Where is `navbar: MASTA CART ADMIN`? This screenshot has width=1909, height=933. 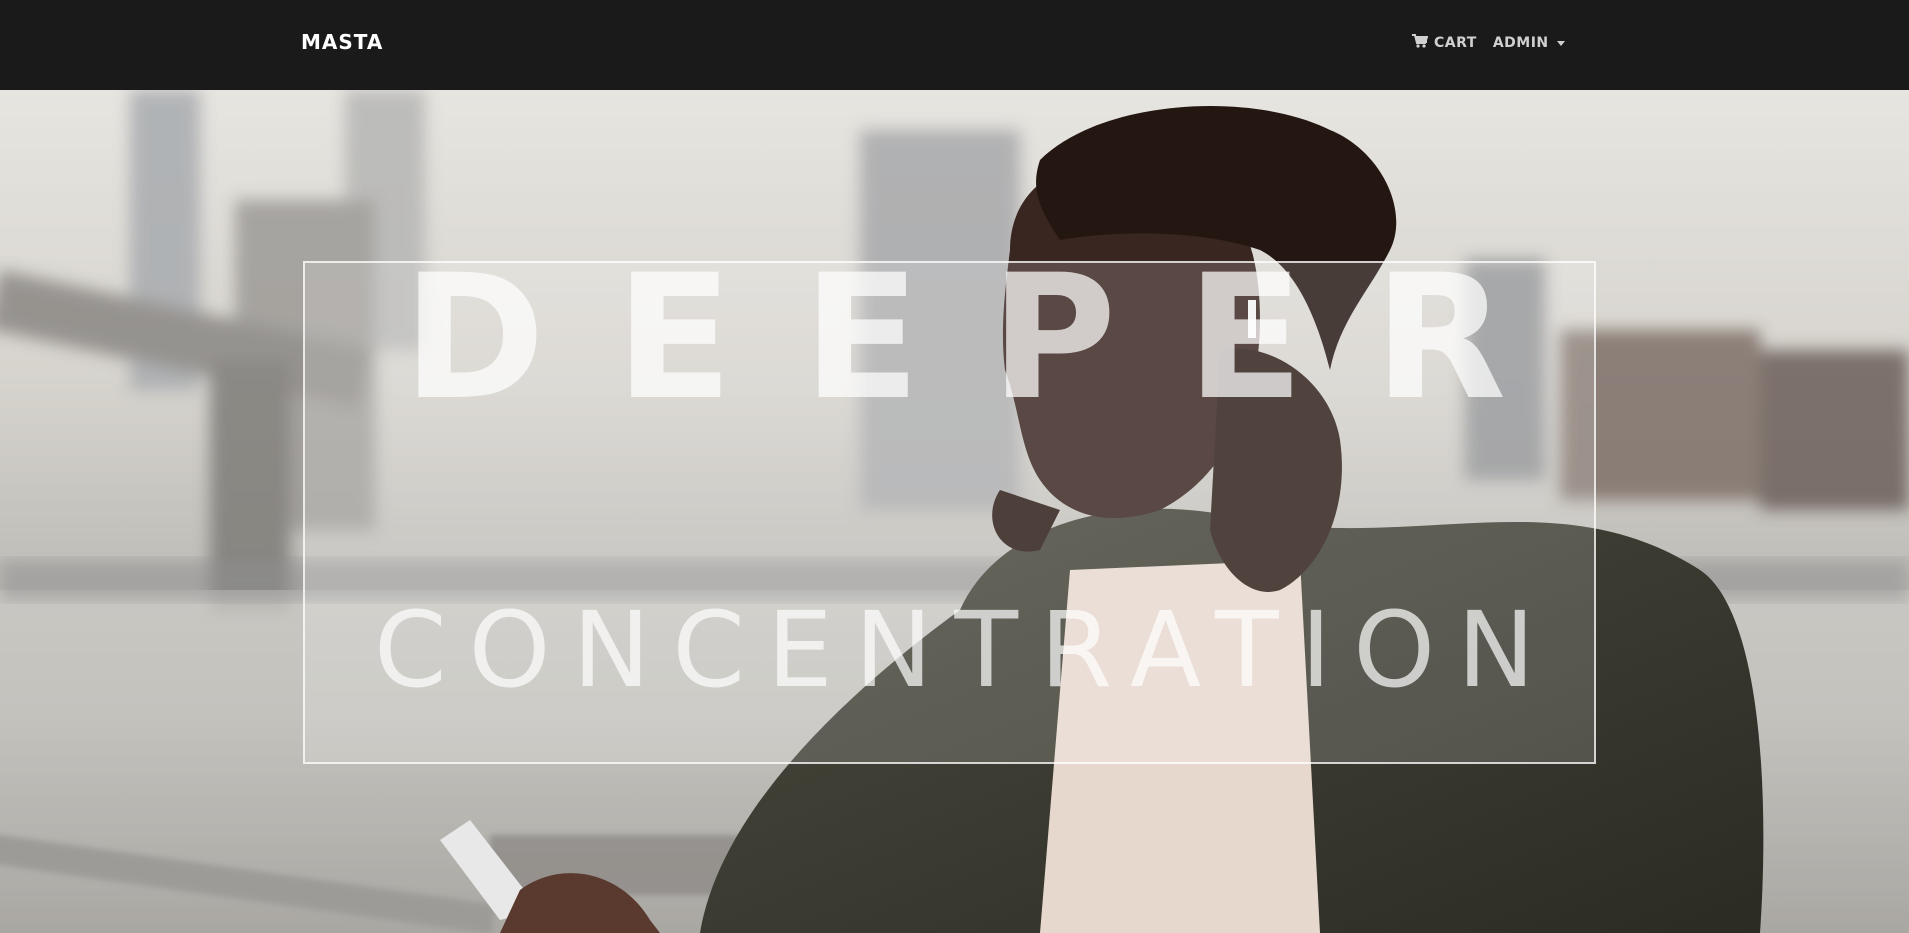 navbar: MASTA CART ADMIN is located at coordinates (954, 45).